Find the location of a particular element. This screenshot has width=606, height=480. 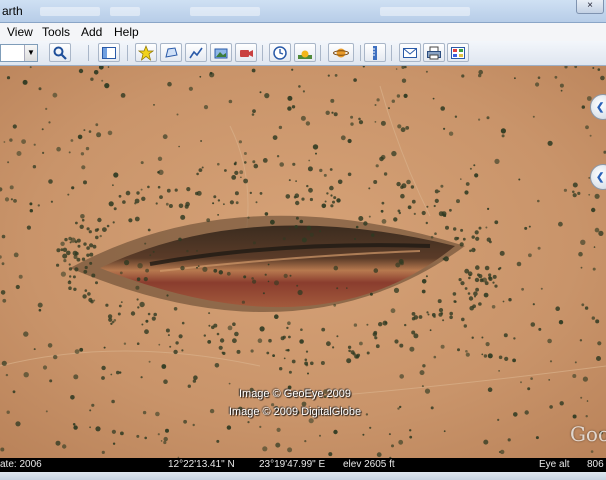

print-icon is located at coordinates (434, 52).